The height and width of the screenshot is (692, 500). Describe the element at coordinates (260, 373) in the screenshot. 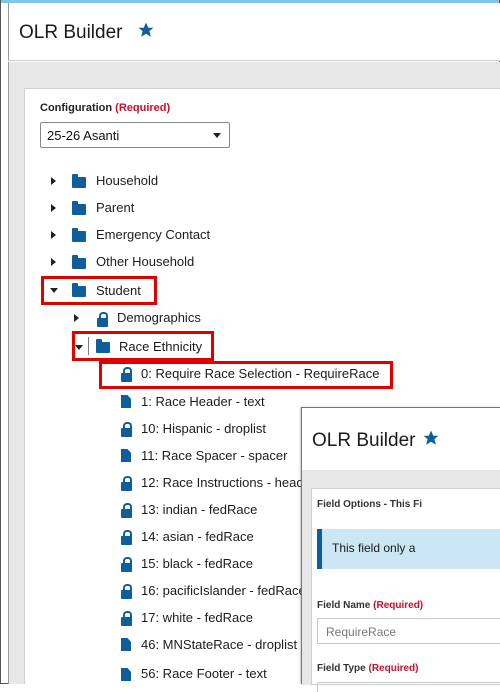

I see `tree-item-require-race: 0: Require Race Selection - RequireRace` at that location.